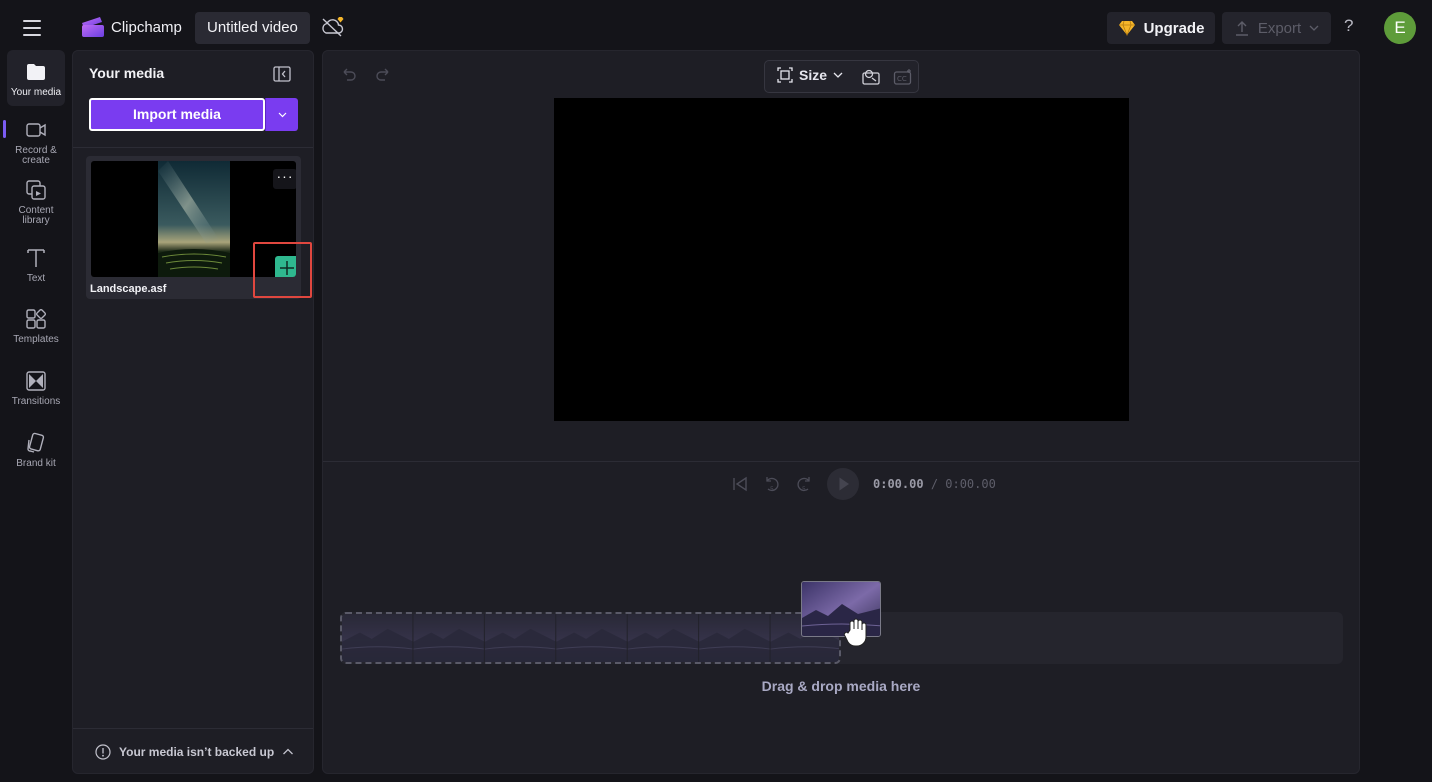  I want to click on menu-icon, so click(32, 28).